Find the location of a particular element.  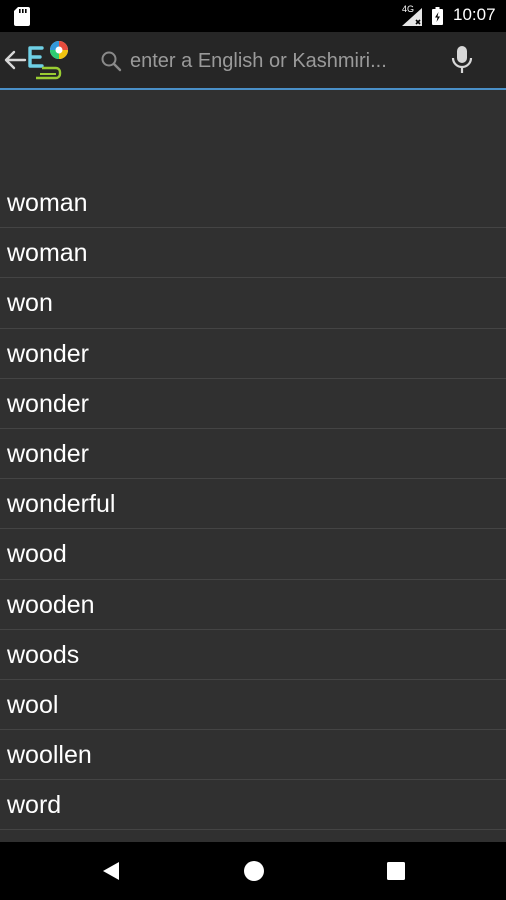

list-item: woollen is located at coordinates (253, 755).